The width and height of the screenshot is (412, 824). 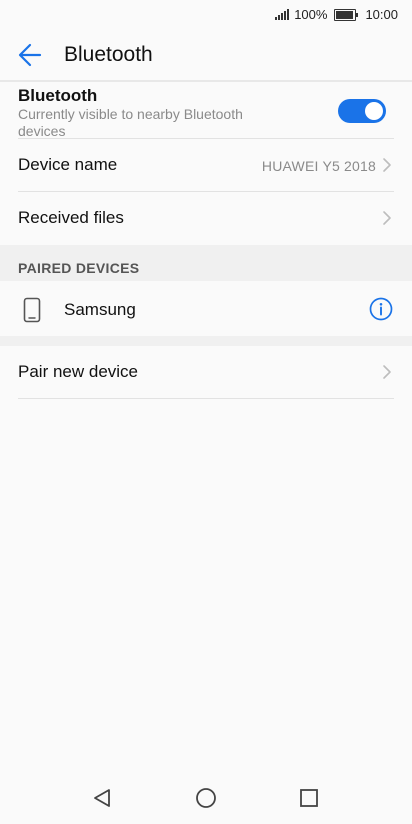 I want to click on recents-square-icon, so click(x=309, y=798).